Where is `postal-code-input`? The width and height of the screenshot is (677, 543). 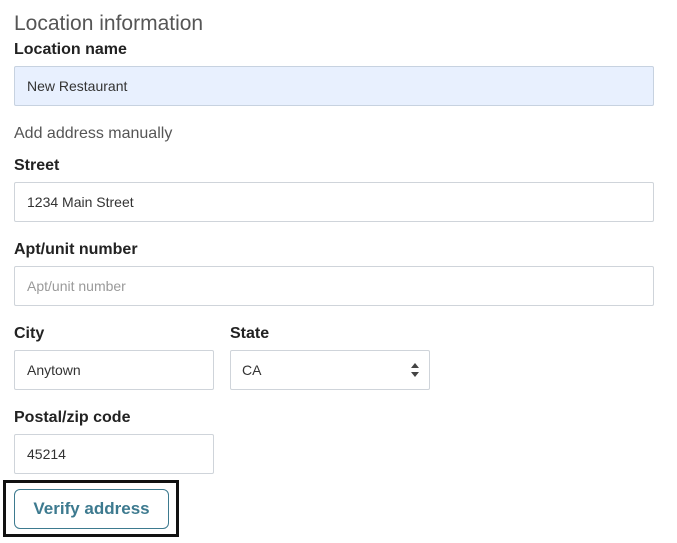
postal-code-input is located at coordinates (114, 454).